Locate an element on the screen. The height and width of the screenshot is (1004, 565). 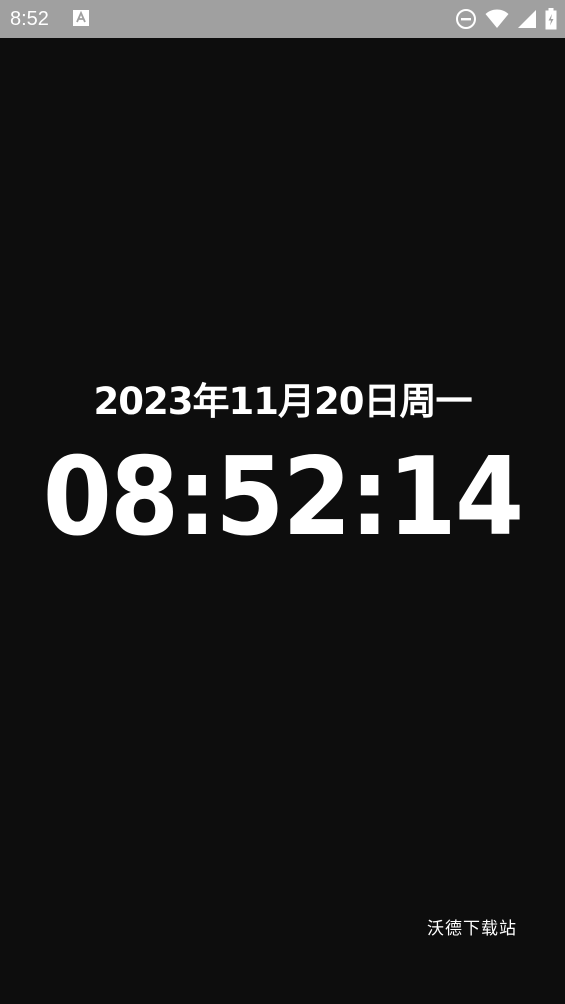
watermark-text: 沃德下载站 is located at coordinates (472, 929).